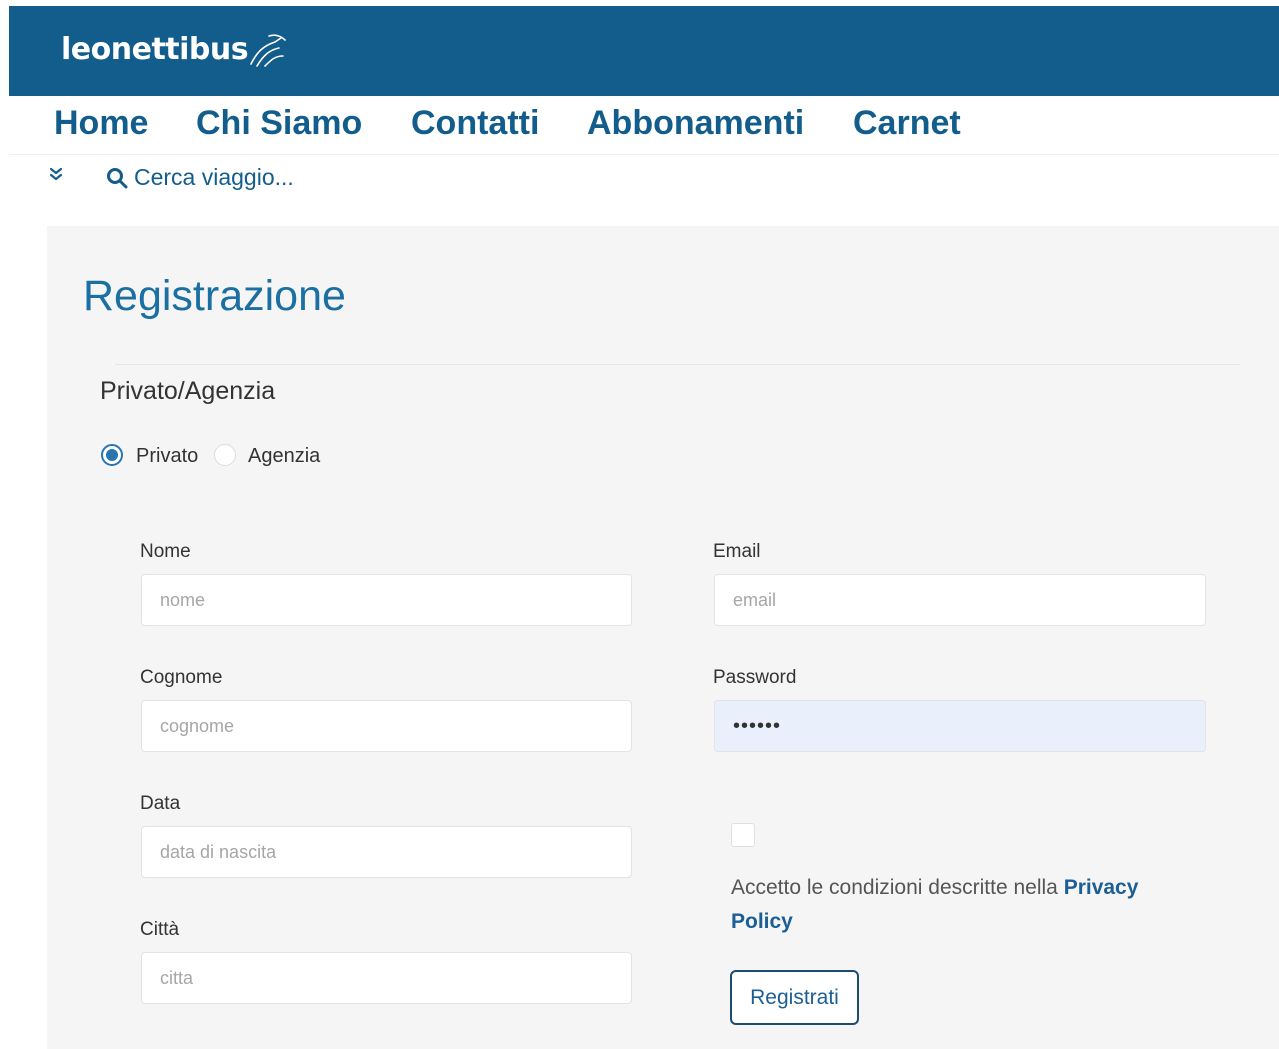  I want to click on privacy-checkbox, so click(743, 835).